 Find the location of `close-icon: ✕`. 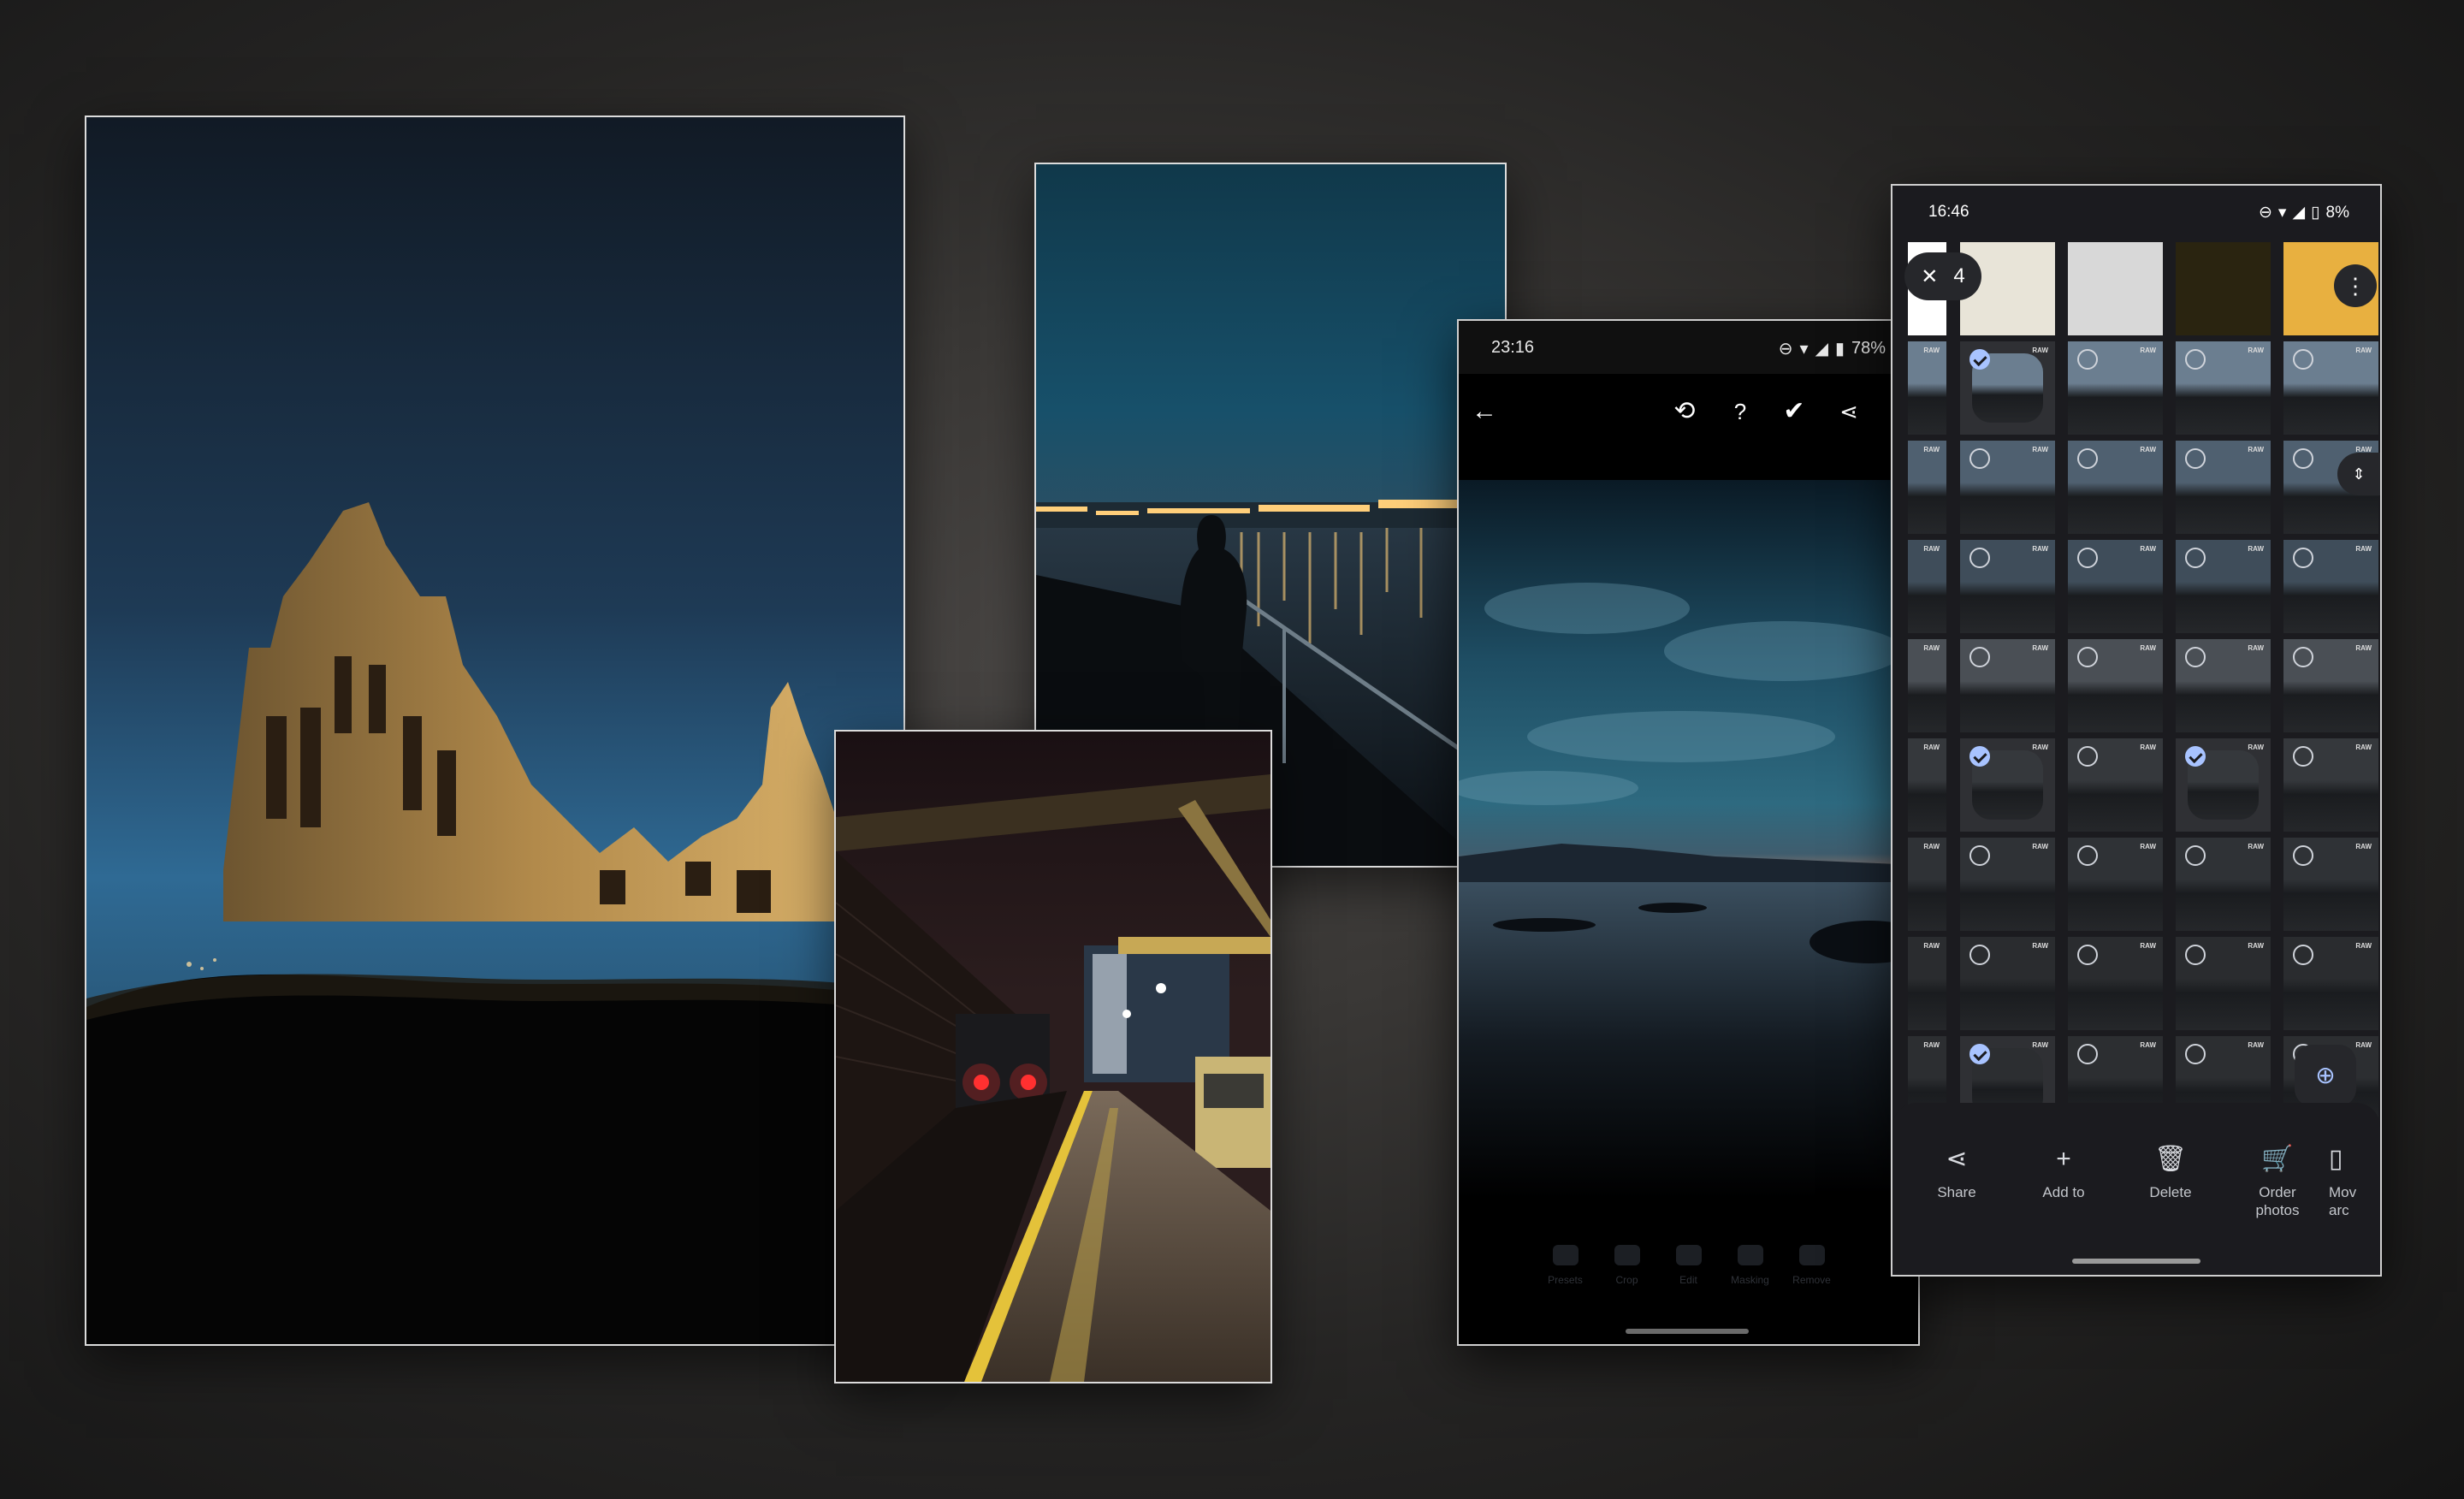

close-icon: ✕ is located at coordinates (1929, 277).